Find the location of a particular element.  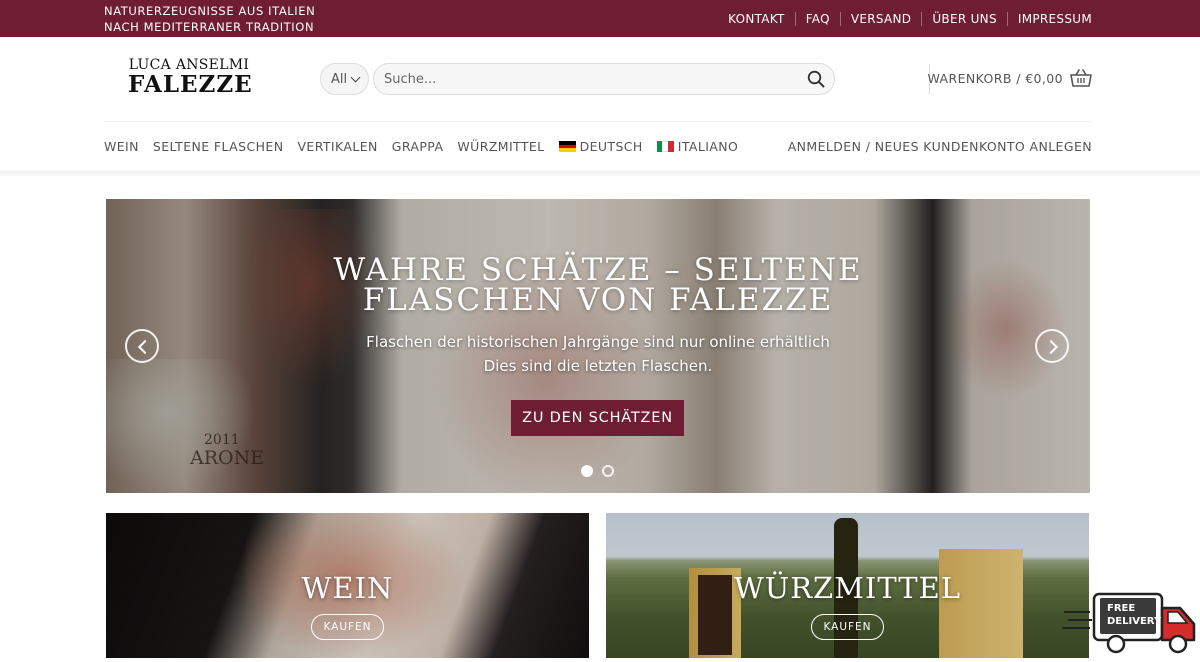

cart-label: WARENKORB / €0,00 is located at coordinates (995, 78).